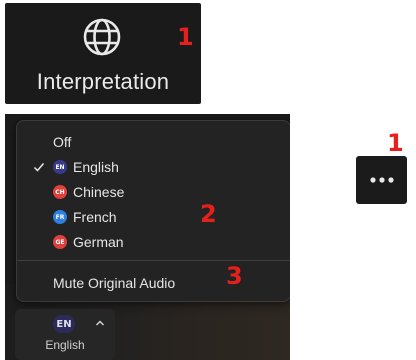 This screenshot has width=416, height=360. What do you see at coordinates (62, 142) in the screenshot?
I see `menu-item-off: Off` at bounding box center [62, 142].